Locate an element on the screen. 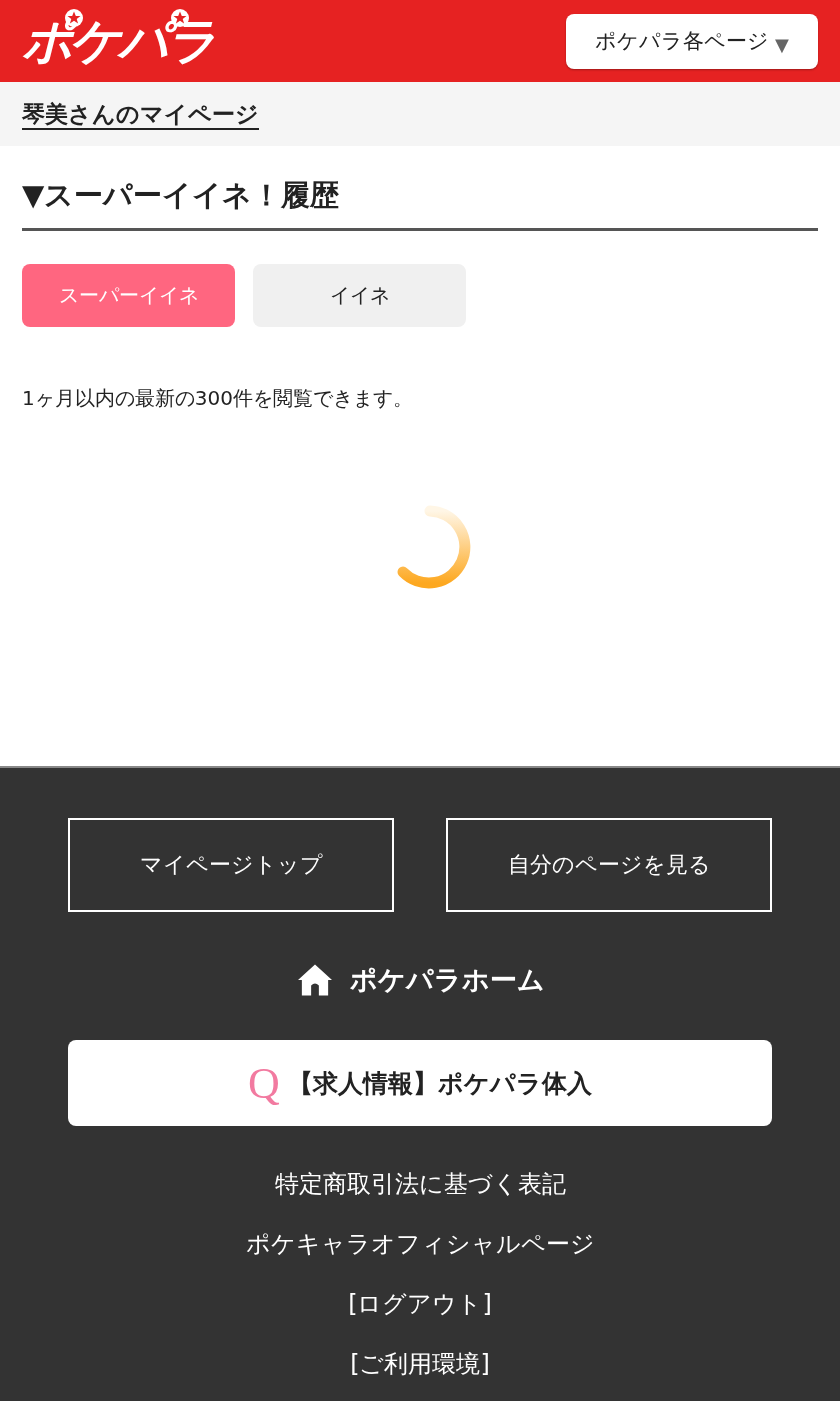 Image resolution: width=840 pixels, height=1401 pixels. footer-link: [ご利用環境] is located at coordinates (420, 1364).